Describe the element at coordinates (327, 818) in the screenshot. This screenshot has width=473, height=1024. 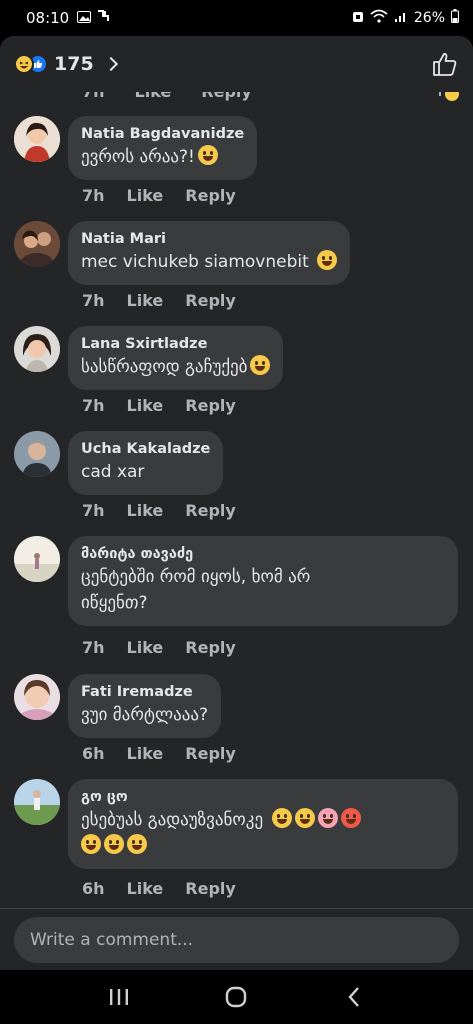
I see `yawning-face-icon` at that location.